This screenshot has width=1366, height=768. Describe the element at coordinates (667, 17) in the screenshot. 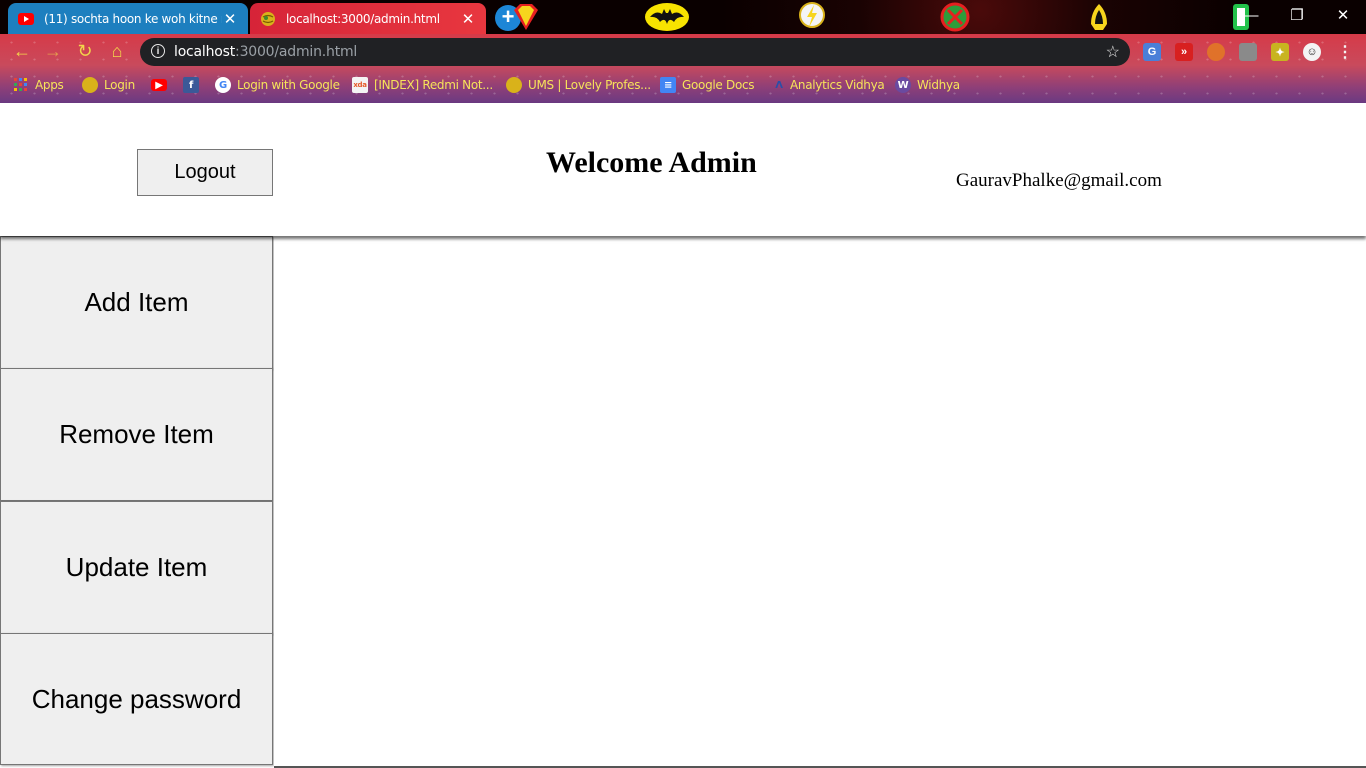

I see `batman-logo-icon` at that location.